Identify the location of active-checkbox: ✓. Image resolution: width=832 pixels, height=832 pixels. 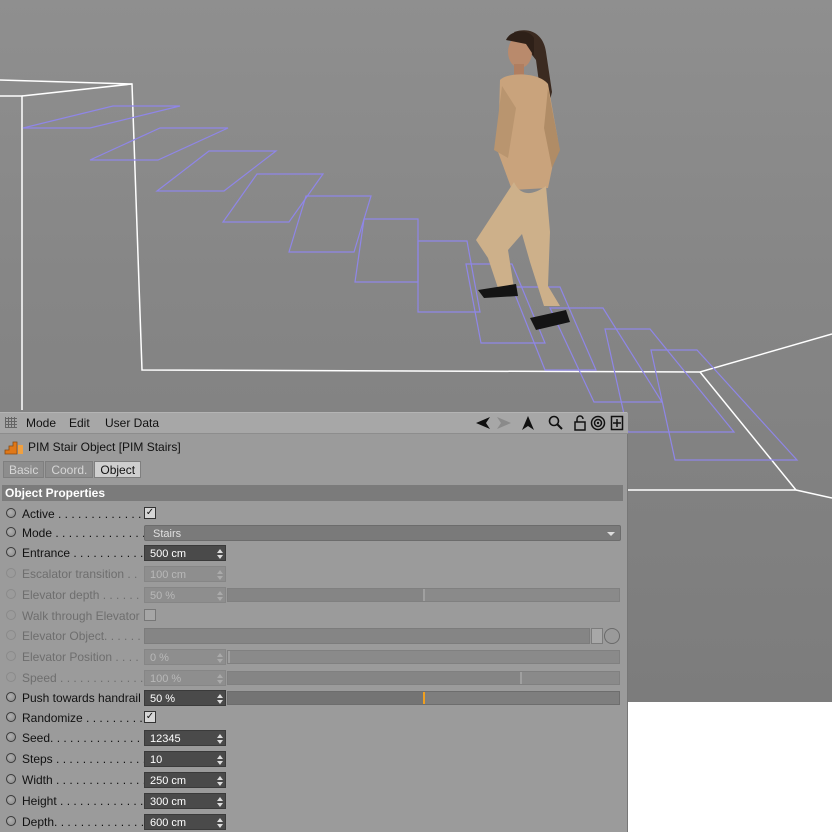
(150, 513).